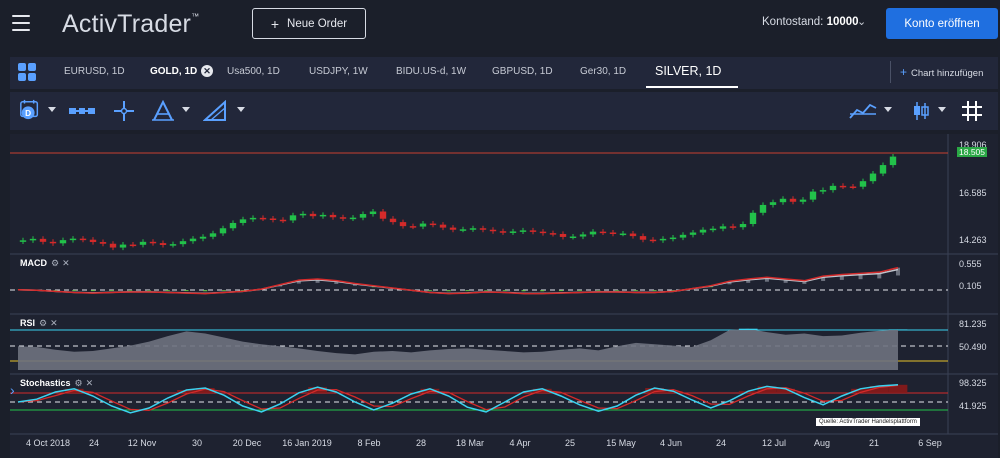  Describe the element at coordinates (810, 22) in the screenshot. I see `account-balance: Kontostand: 10000` at that location.